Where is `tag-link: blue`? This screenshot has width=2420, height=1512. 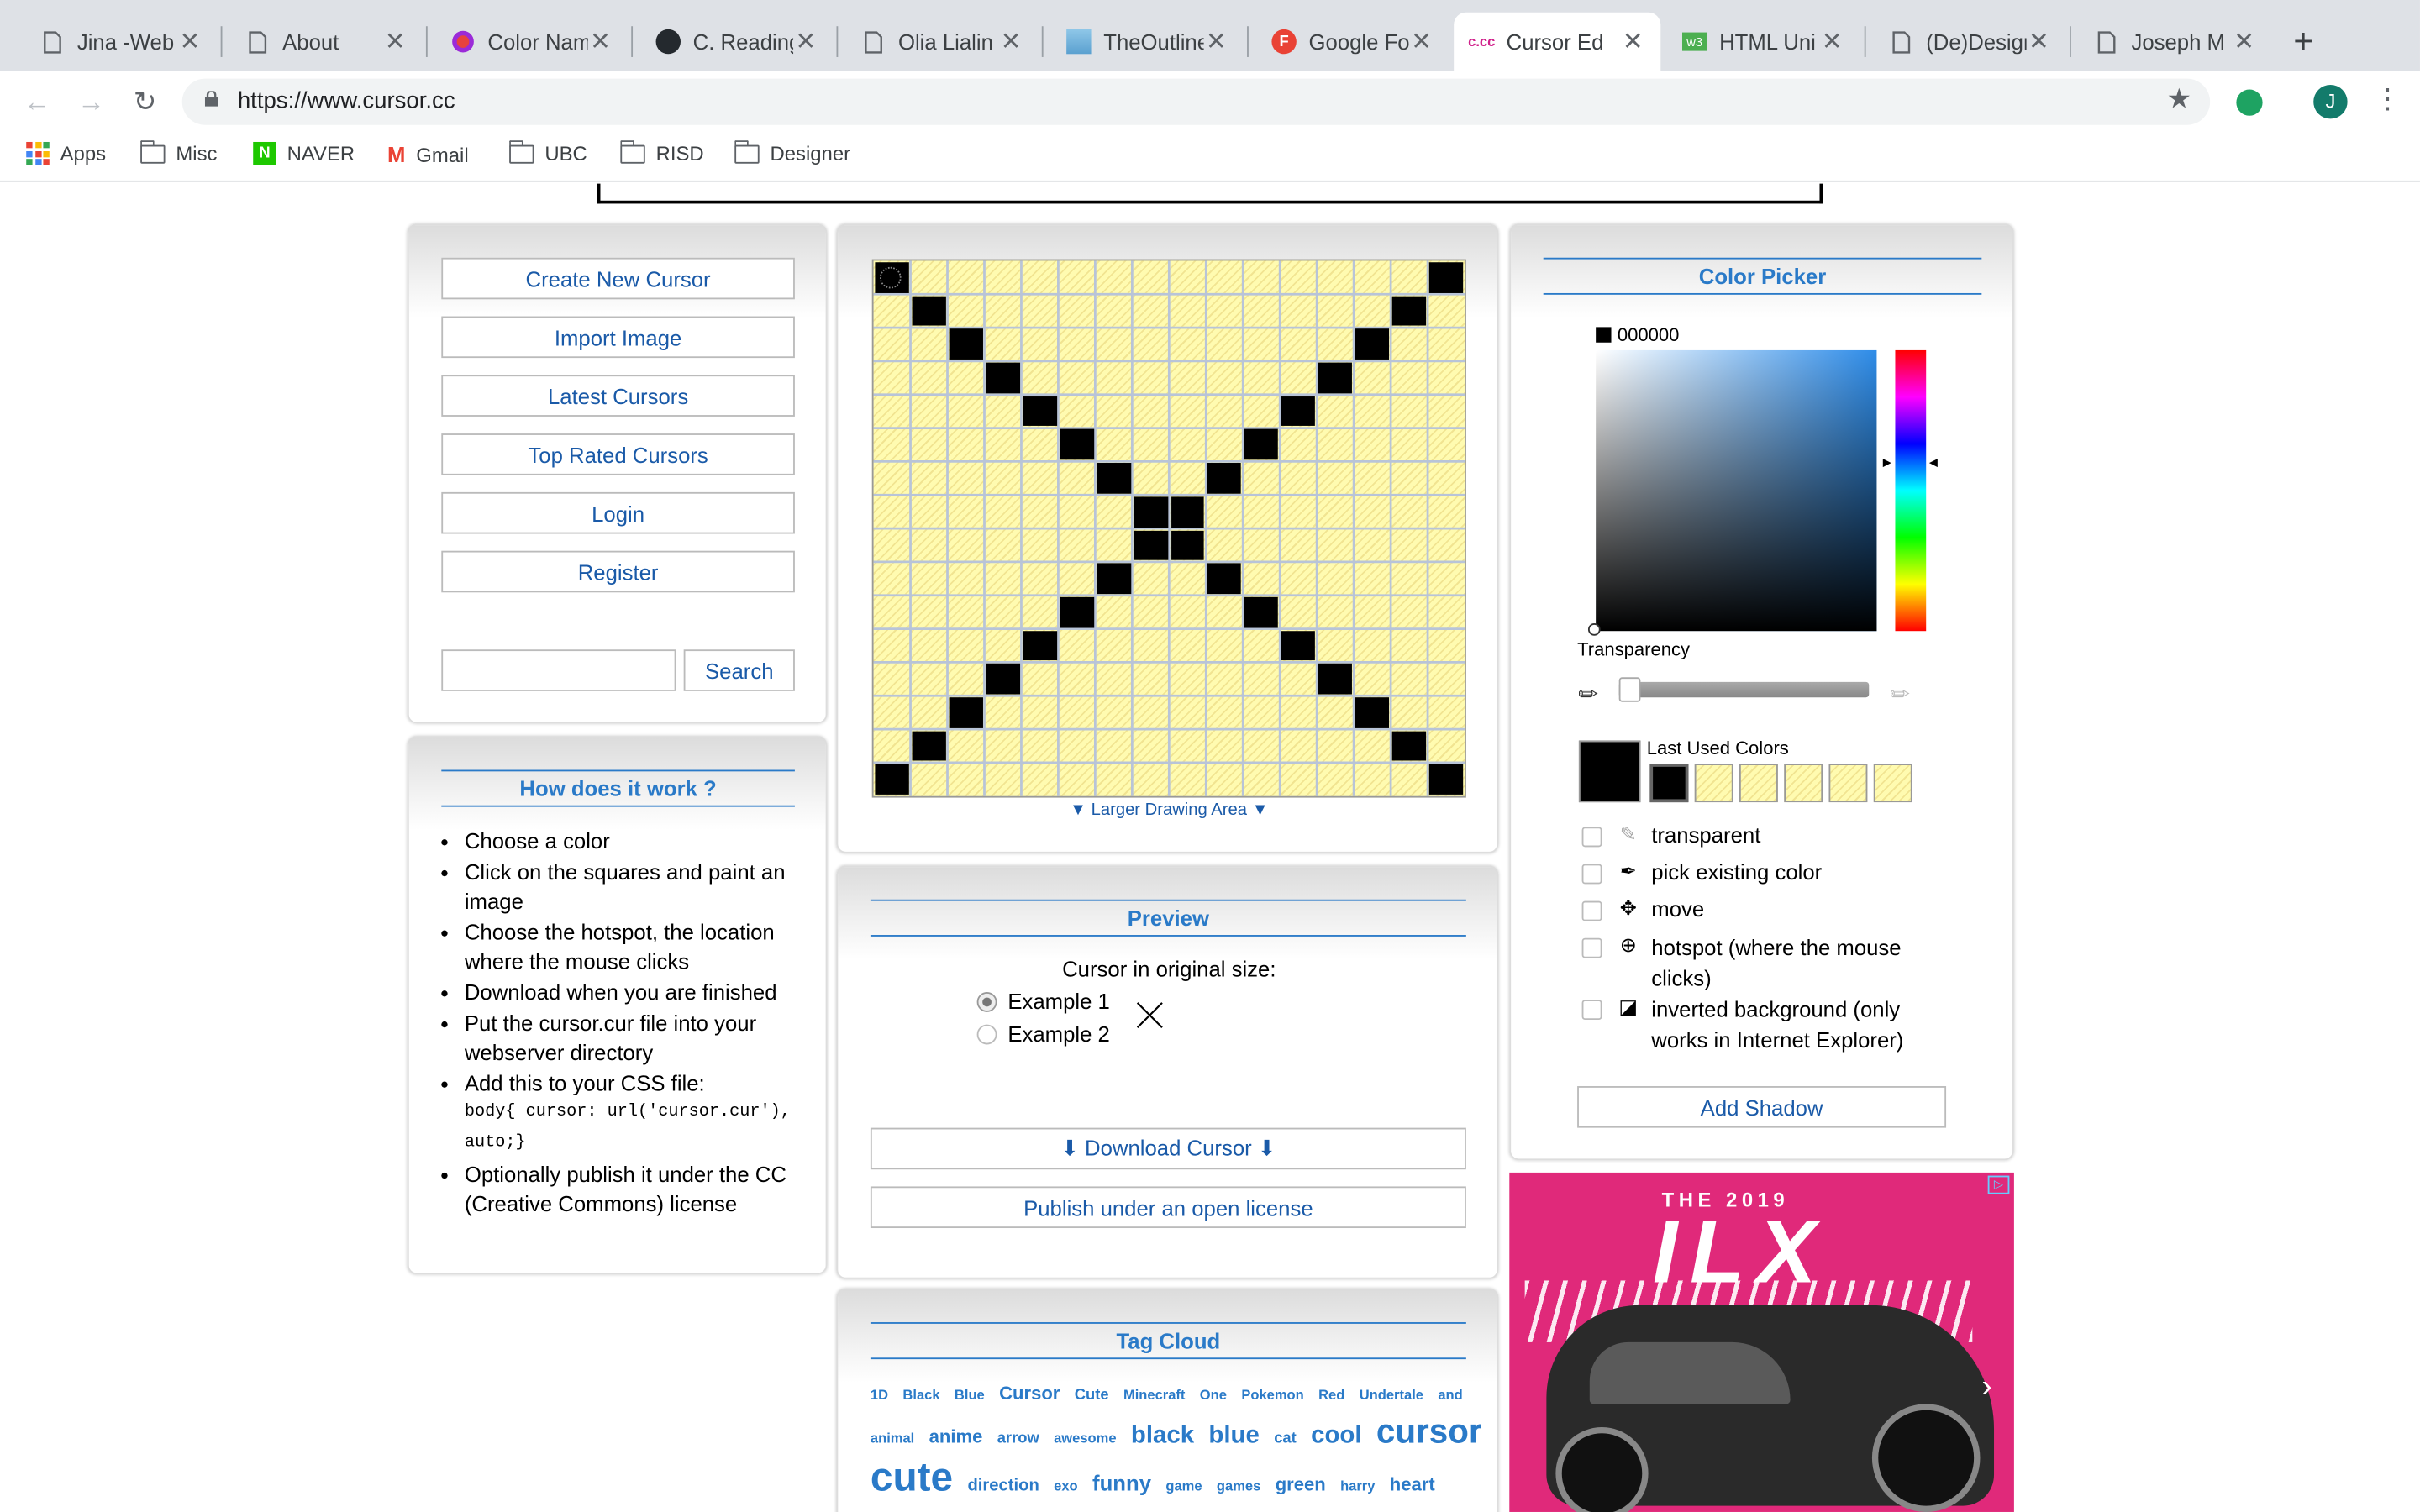
tag-link: blue is located at coordinates (1233, 1436).